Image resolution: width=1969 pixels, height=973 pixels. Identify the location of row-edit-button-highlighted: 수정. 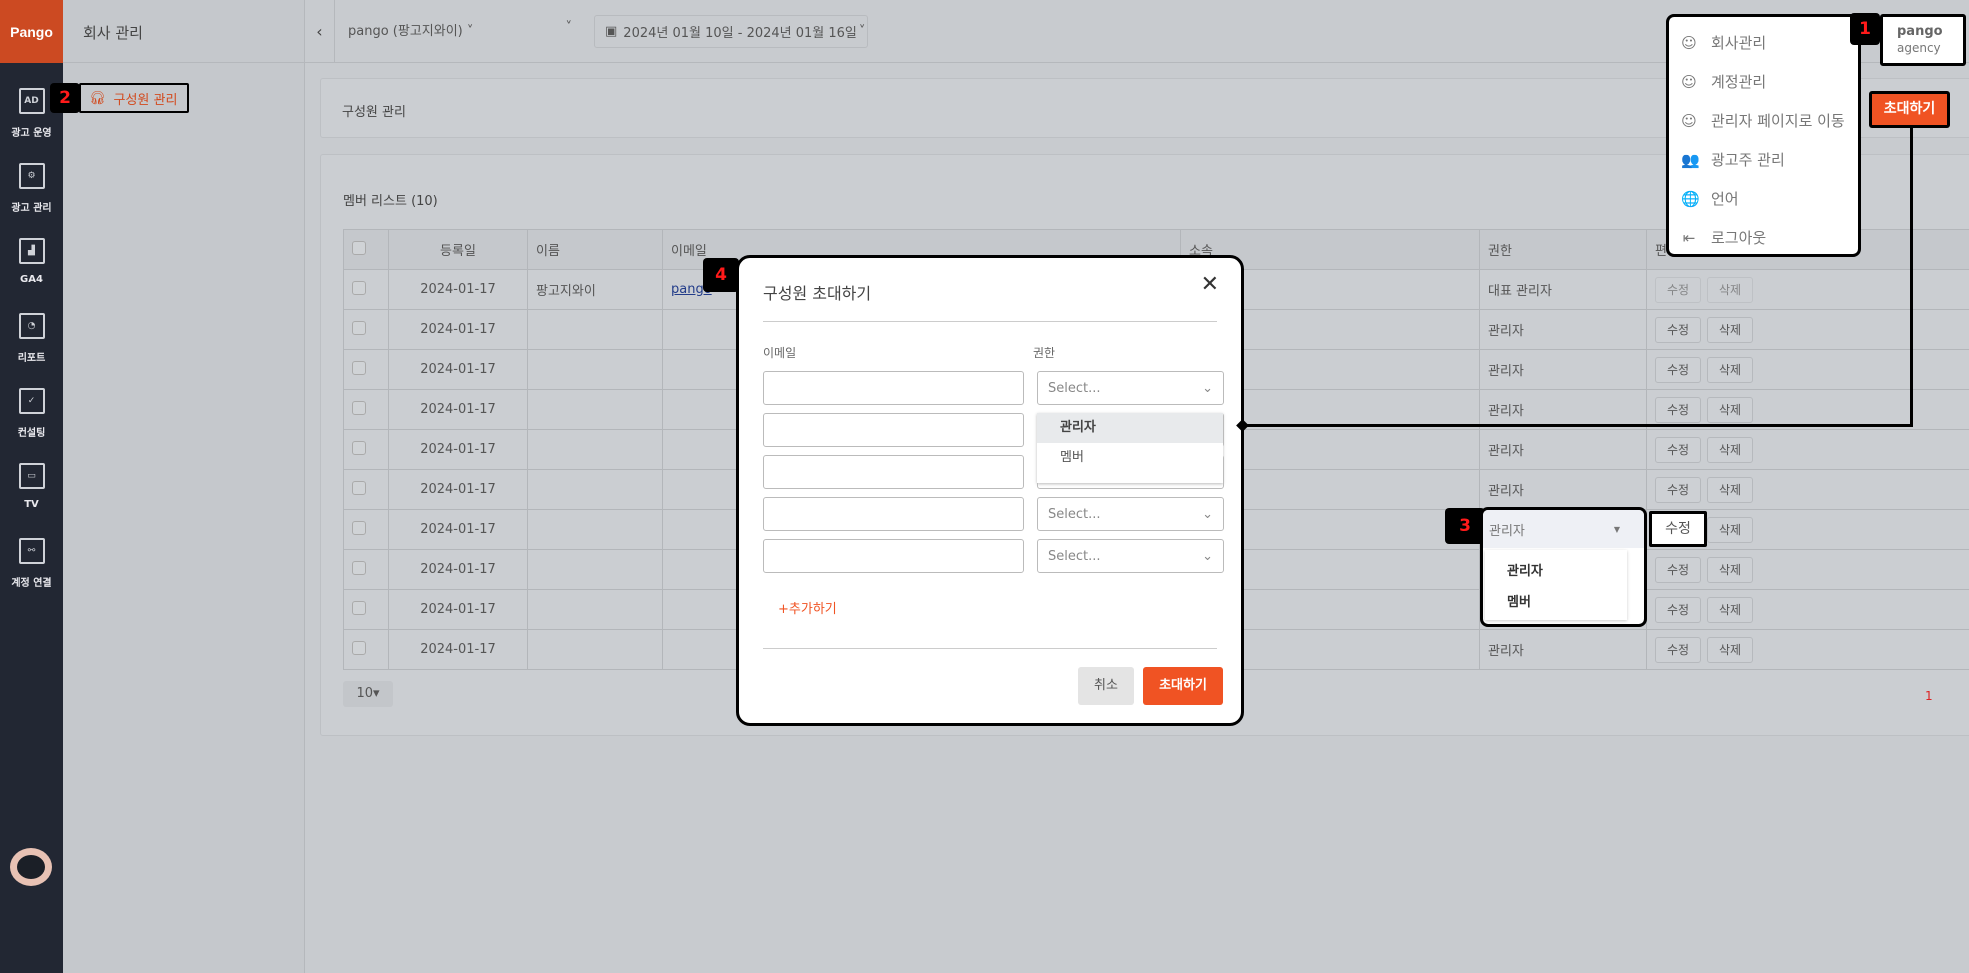
(1678, 529).